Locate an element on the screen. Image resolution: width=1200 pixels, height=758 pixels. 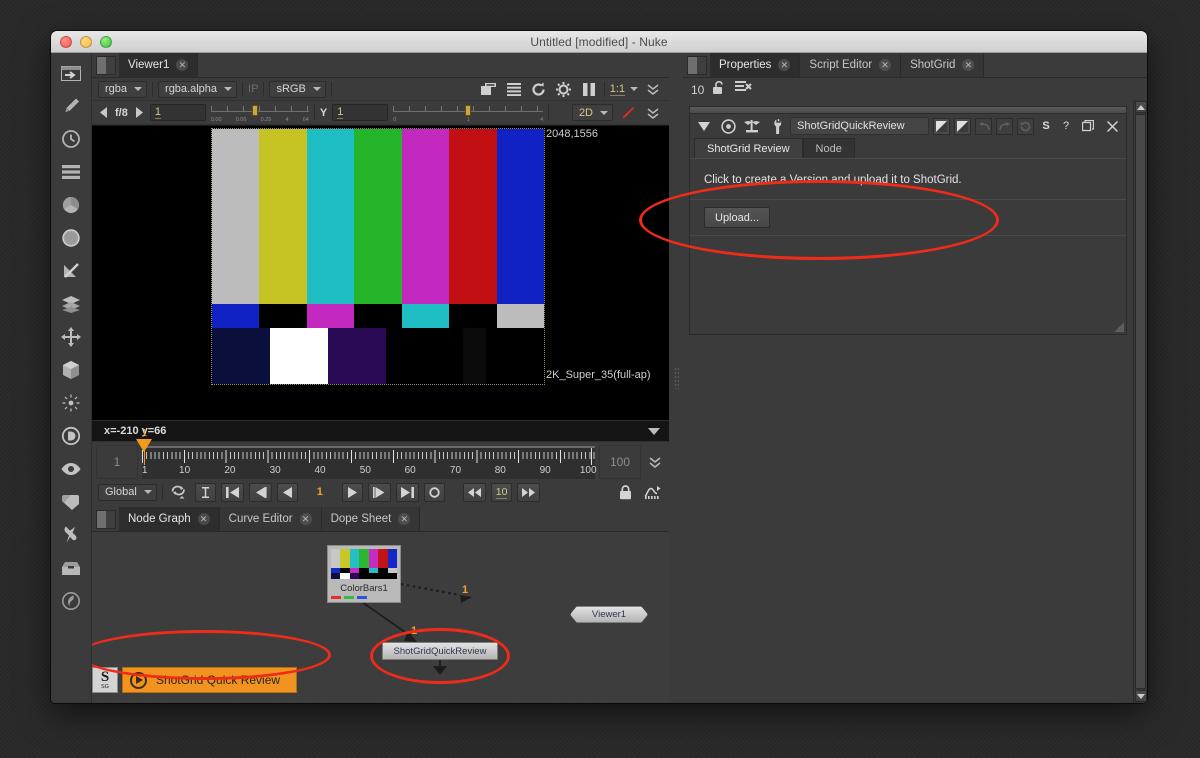
node-toolbar is located at coordinates (71, 378).